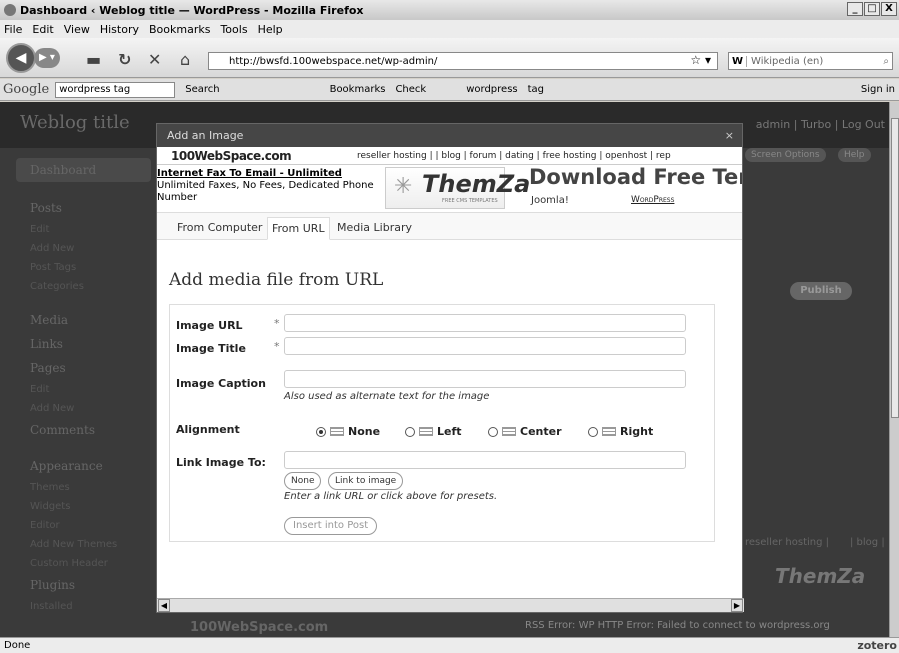  I want to click on alignment-label: Alignment, so click(208, 429).